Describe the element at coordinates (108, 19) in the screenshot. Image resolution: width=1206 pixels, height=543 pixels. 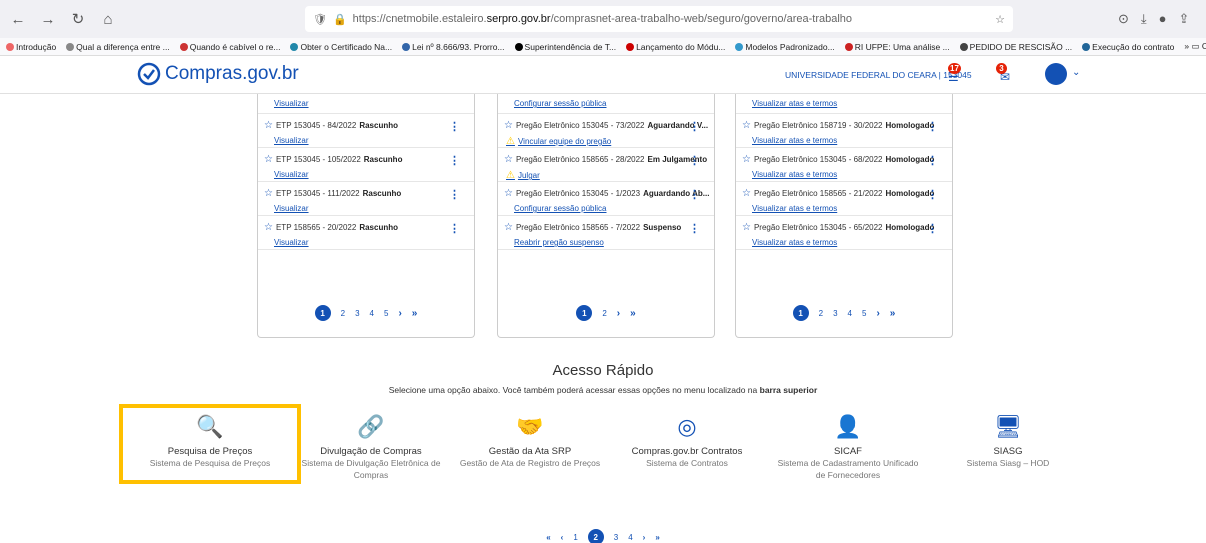
I see `home-icon: ⌂` at that location.